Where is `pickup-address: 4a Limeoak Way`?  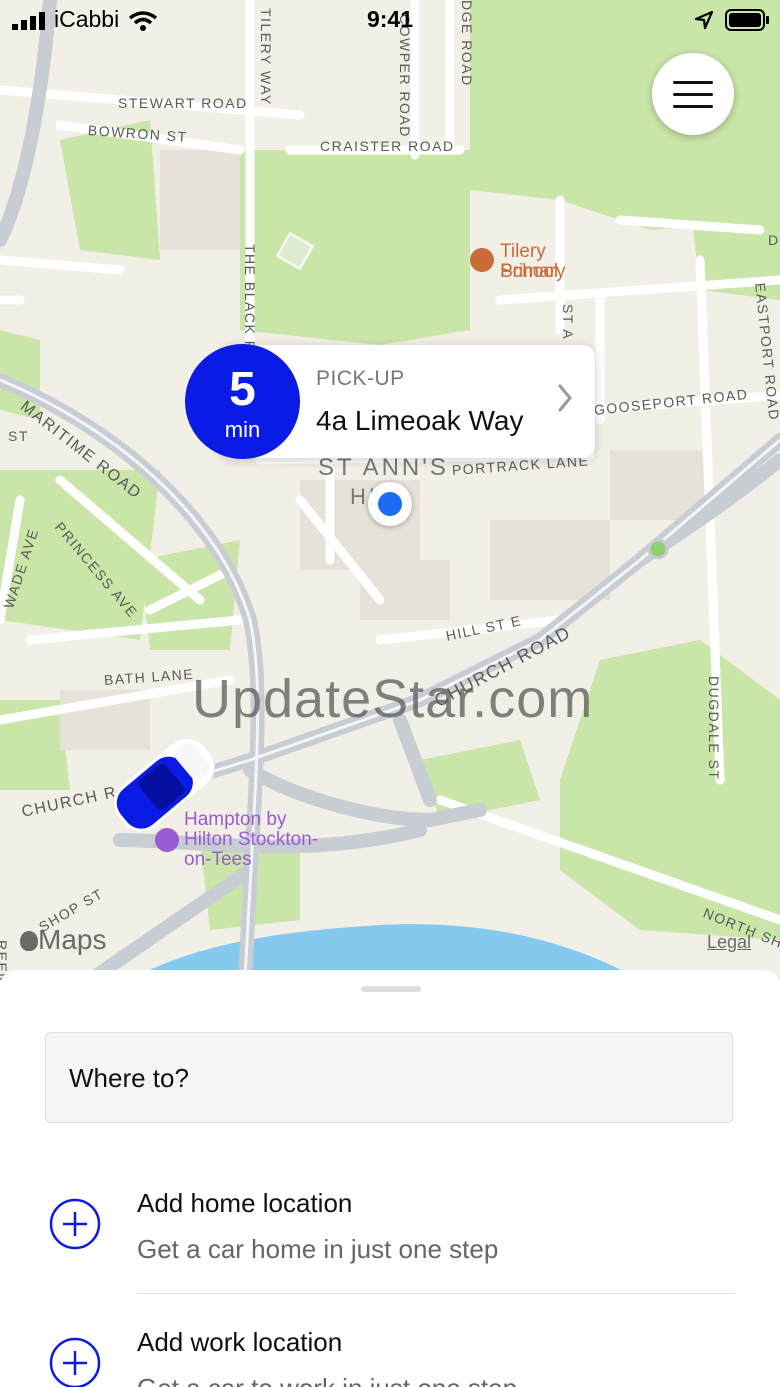
pickup-address: 4a Limeoak Way is located at coordinates (420, 420).